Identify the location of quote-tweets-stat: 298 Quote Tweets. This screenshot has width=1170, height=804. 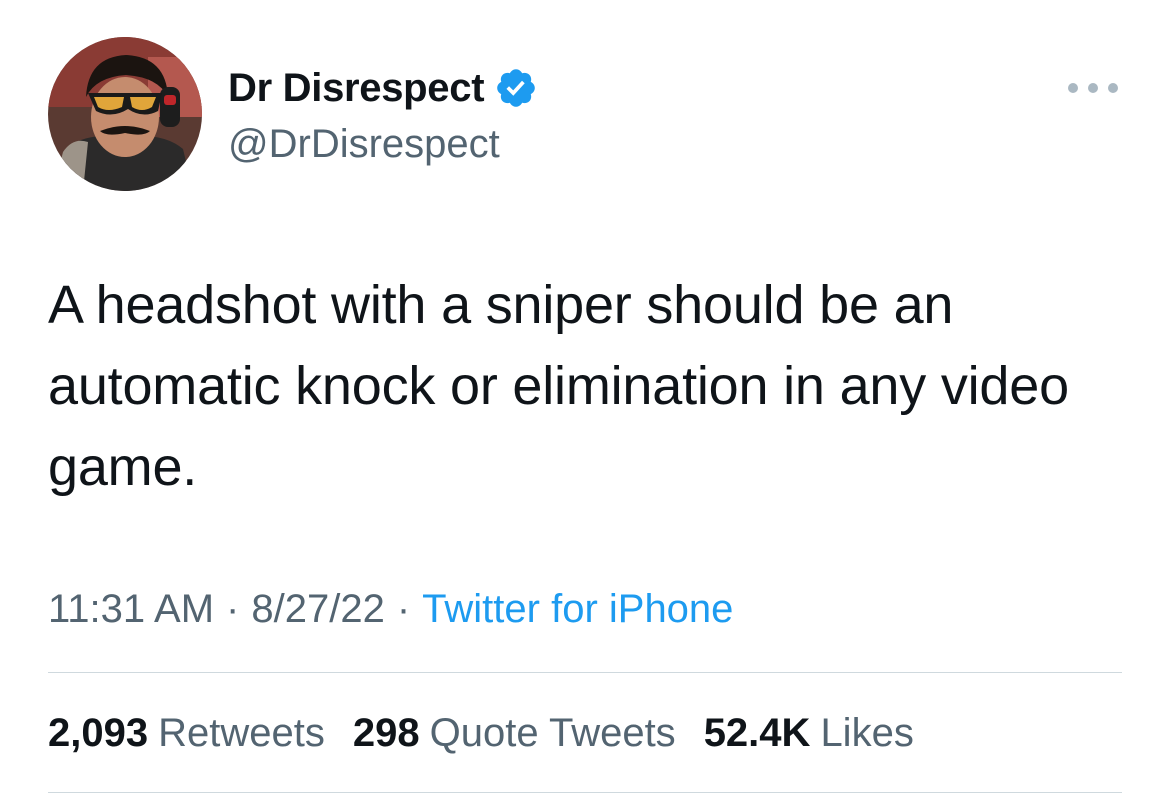
(514, 733).